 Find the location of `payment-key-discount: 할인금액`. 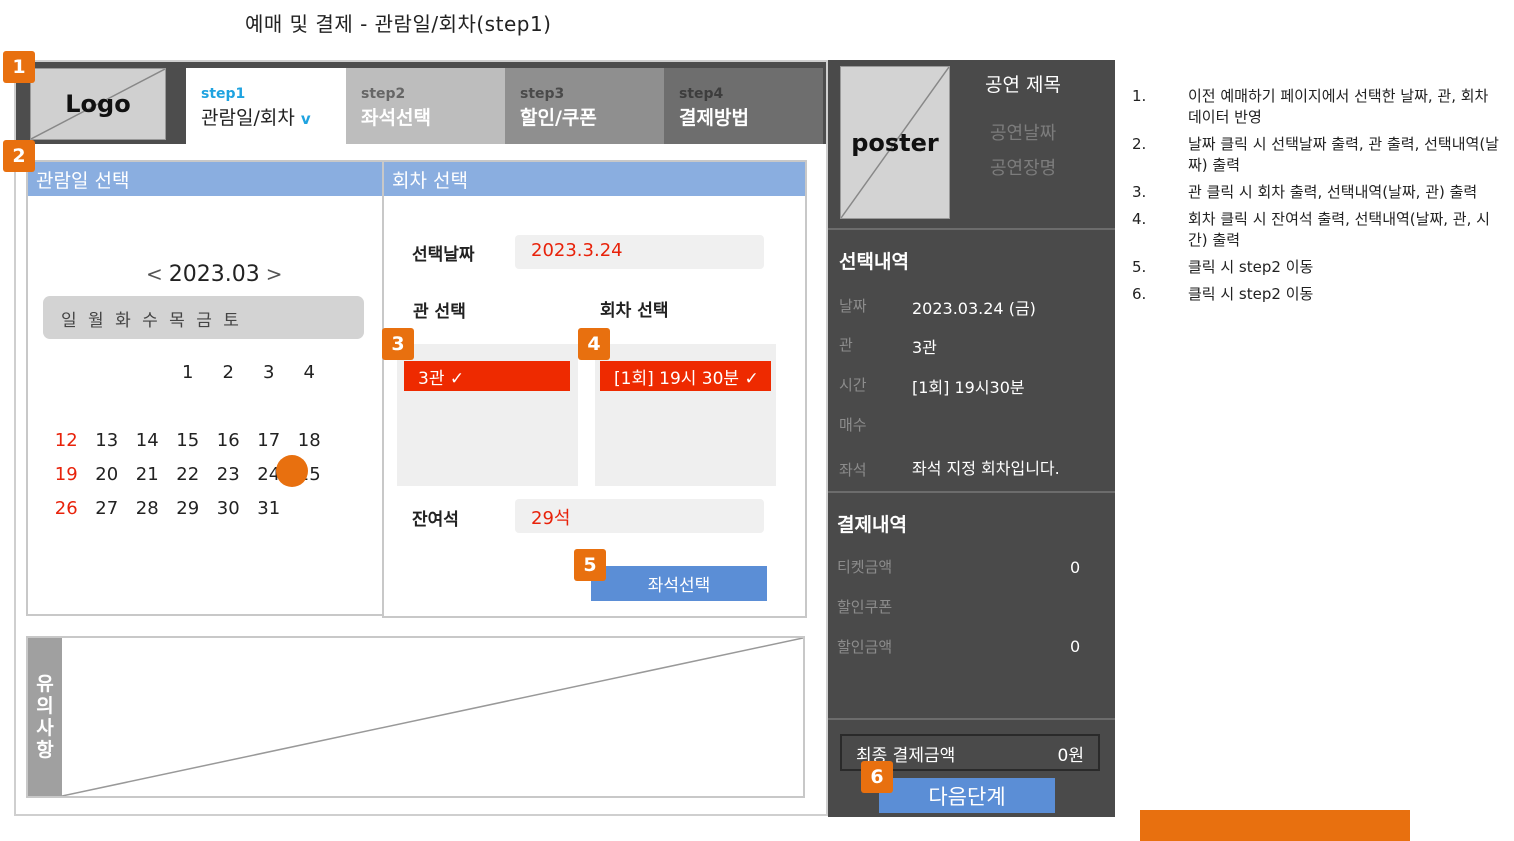

payment-key-discount: 할인금액 is located at coordinates (865, 647).